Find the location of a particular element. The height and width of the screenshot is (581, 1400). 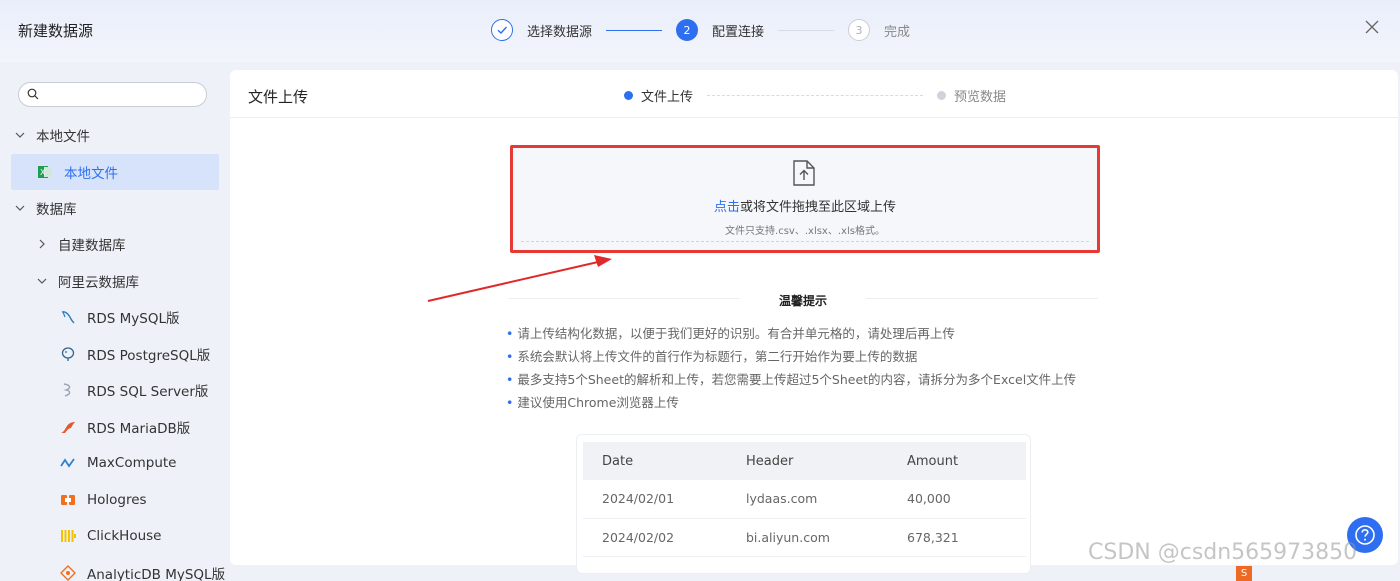

ime-logo-icon: S is located at coordinates (1244, 573).